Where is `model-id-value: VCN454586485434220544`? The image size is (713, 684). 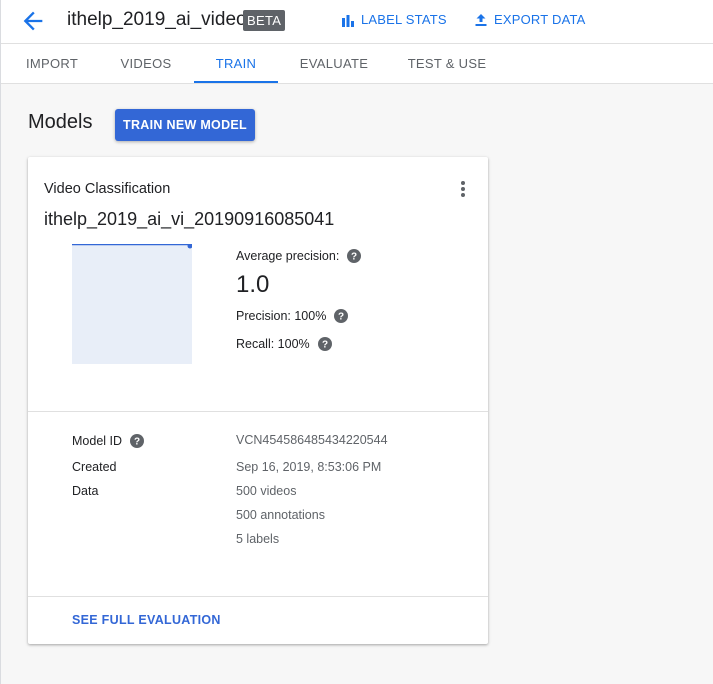
model-id-value: VCN454586485434220544 is located at coordinates (312, 440).